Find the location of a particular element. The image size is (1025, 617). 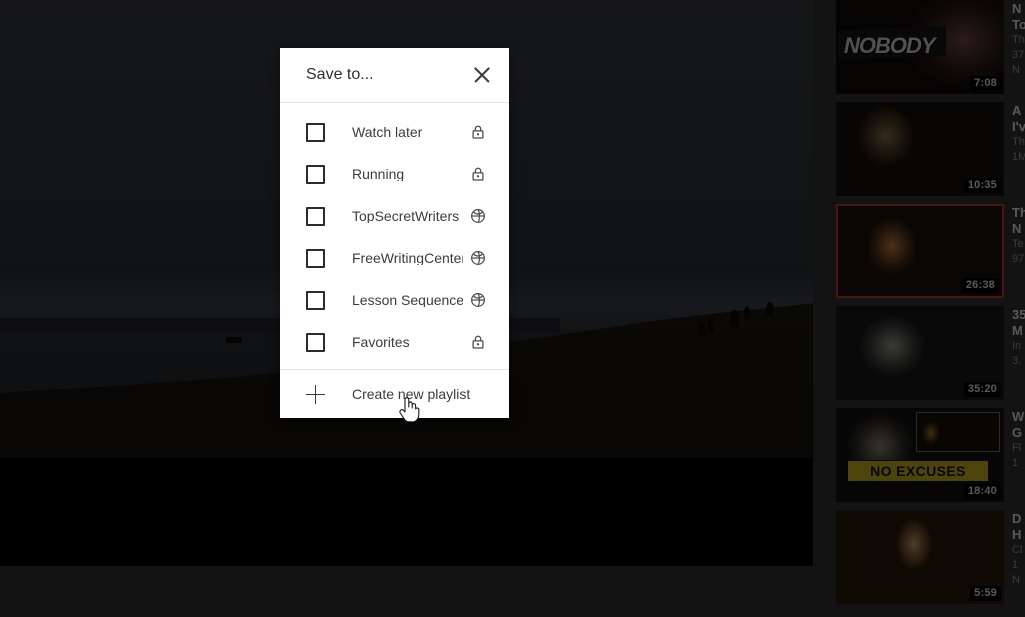

plus-icon is located at coordinates (315, 394).